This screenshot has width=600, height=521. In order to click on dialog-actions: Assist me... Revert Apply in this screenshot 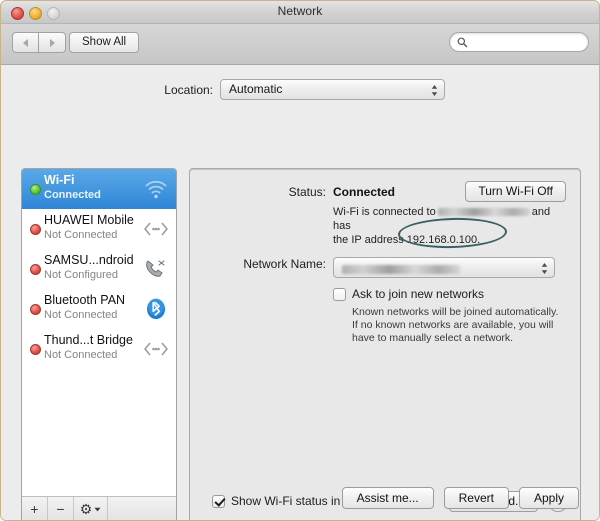, I will do `click(460, 498)`.